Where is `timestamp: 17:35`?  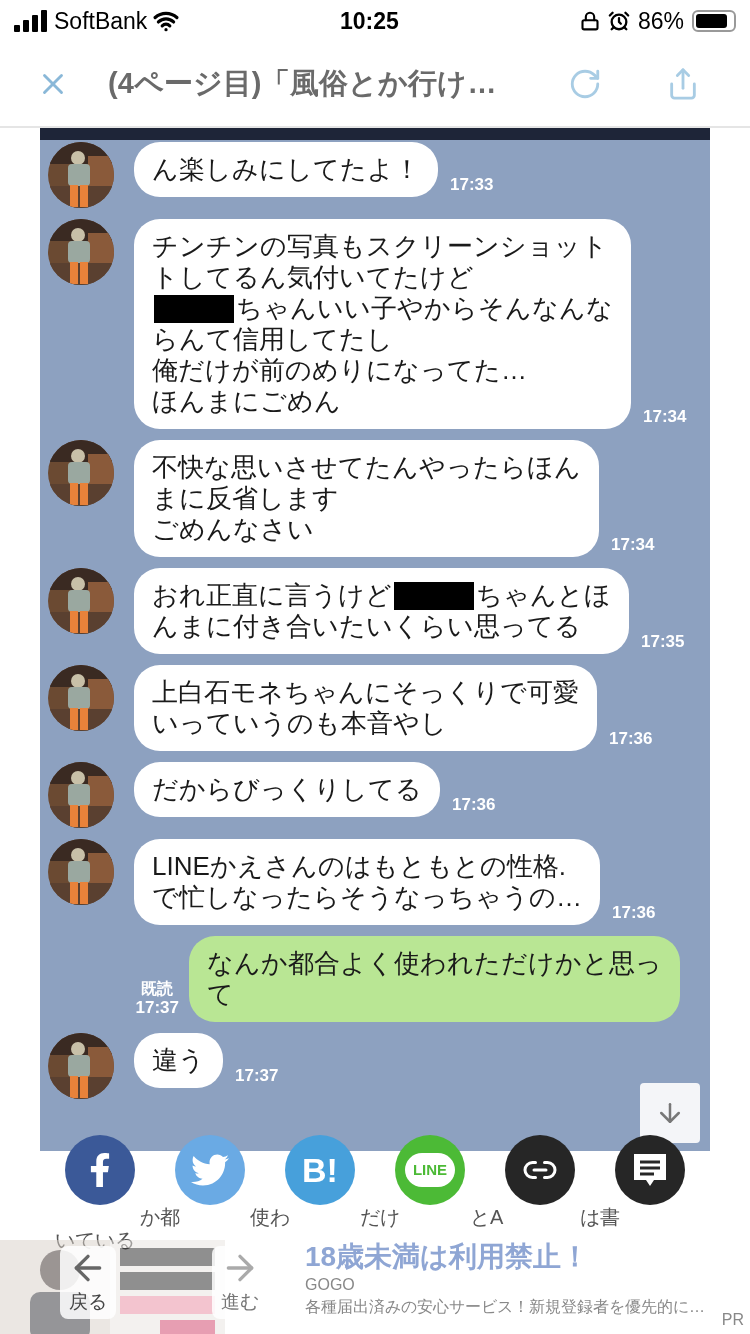
timestamp: 17:35 is located at coordinates (663, 641).